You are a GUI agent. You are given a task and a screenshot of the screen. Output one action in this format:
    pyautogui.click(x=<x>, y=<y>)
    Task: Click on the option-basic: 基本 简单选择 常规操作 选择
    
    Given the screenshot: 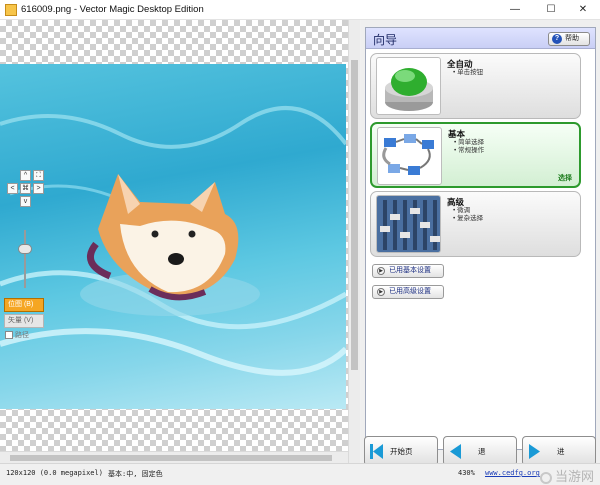 What is the action you would take?
    pyautogui.click(x=475, y=155)
    